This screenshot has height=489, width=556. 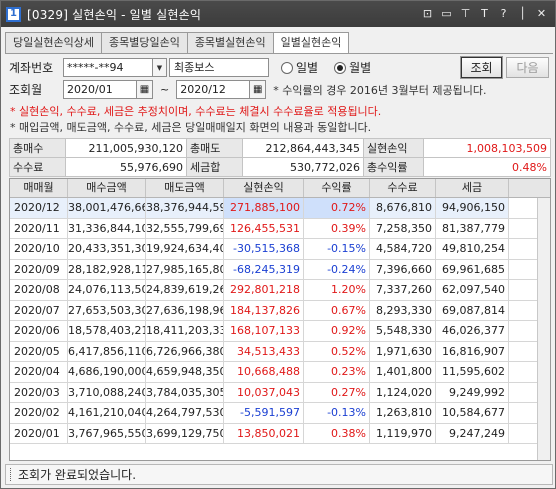 I want to click on table-cell: 7,396,660, so click(x=403, y=269).